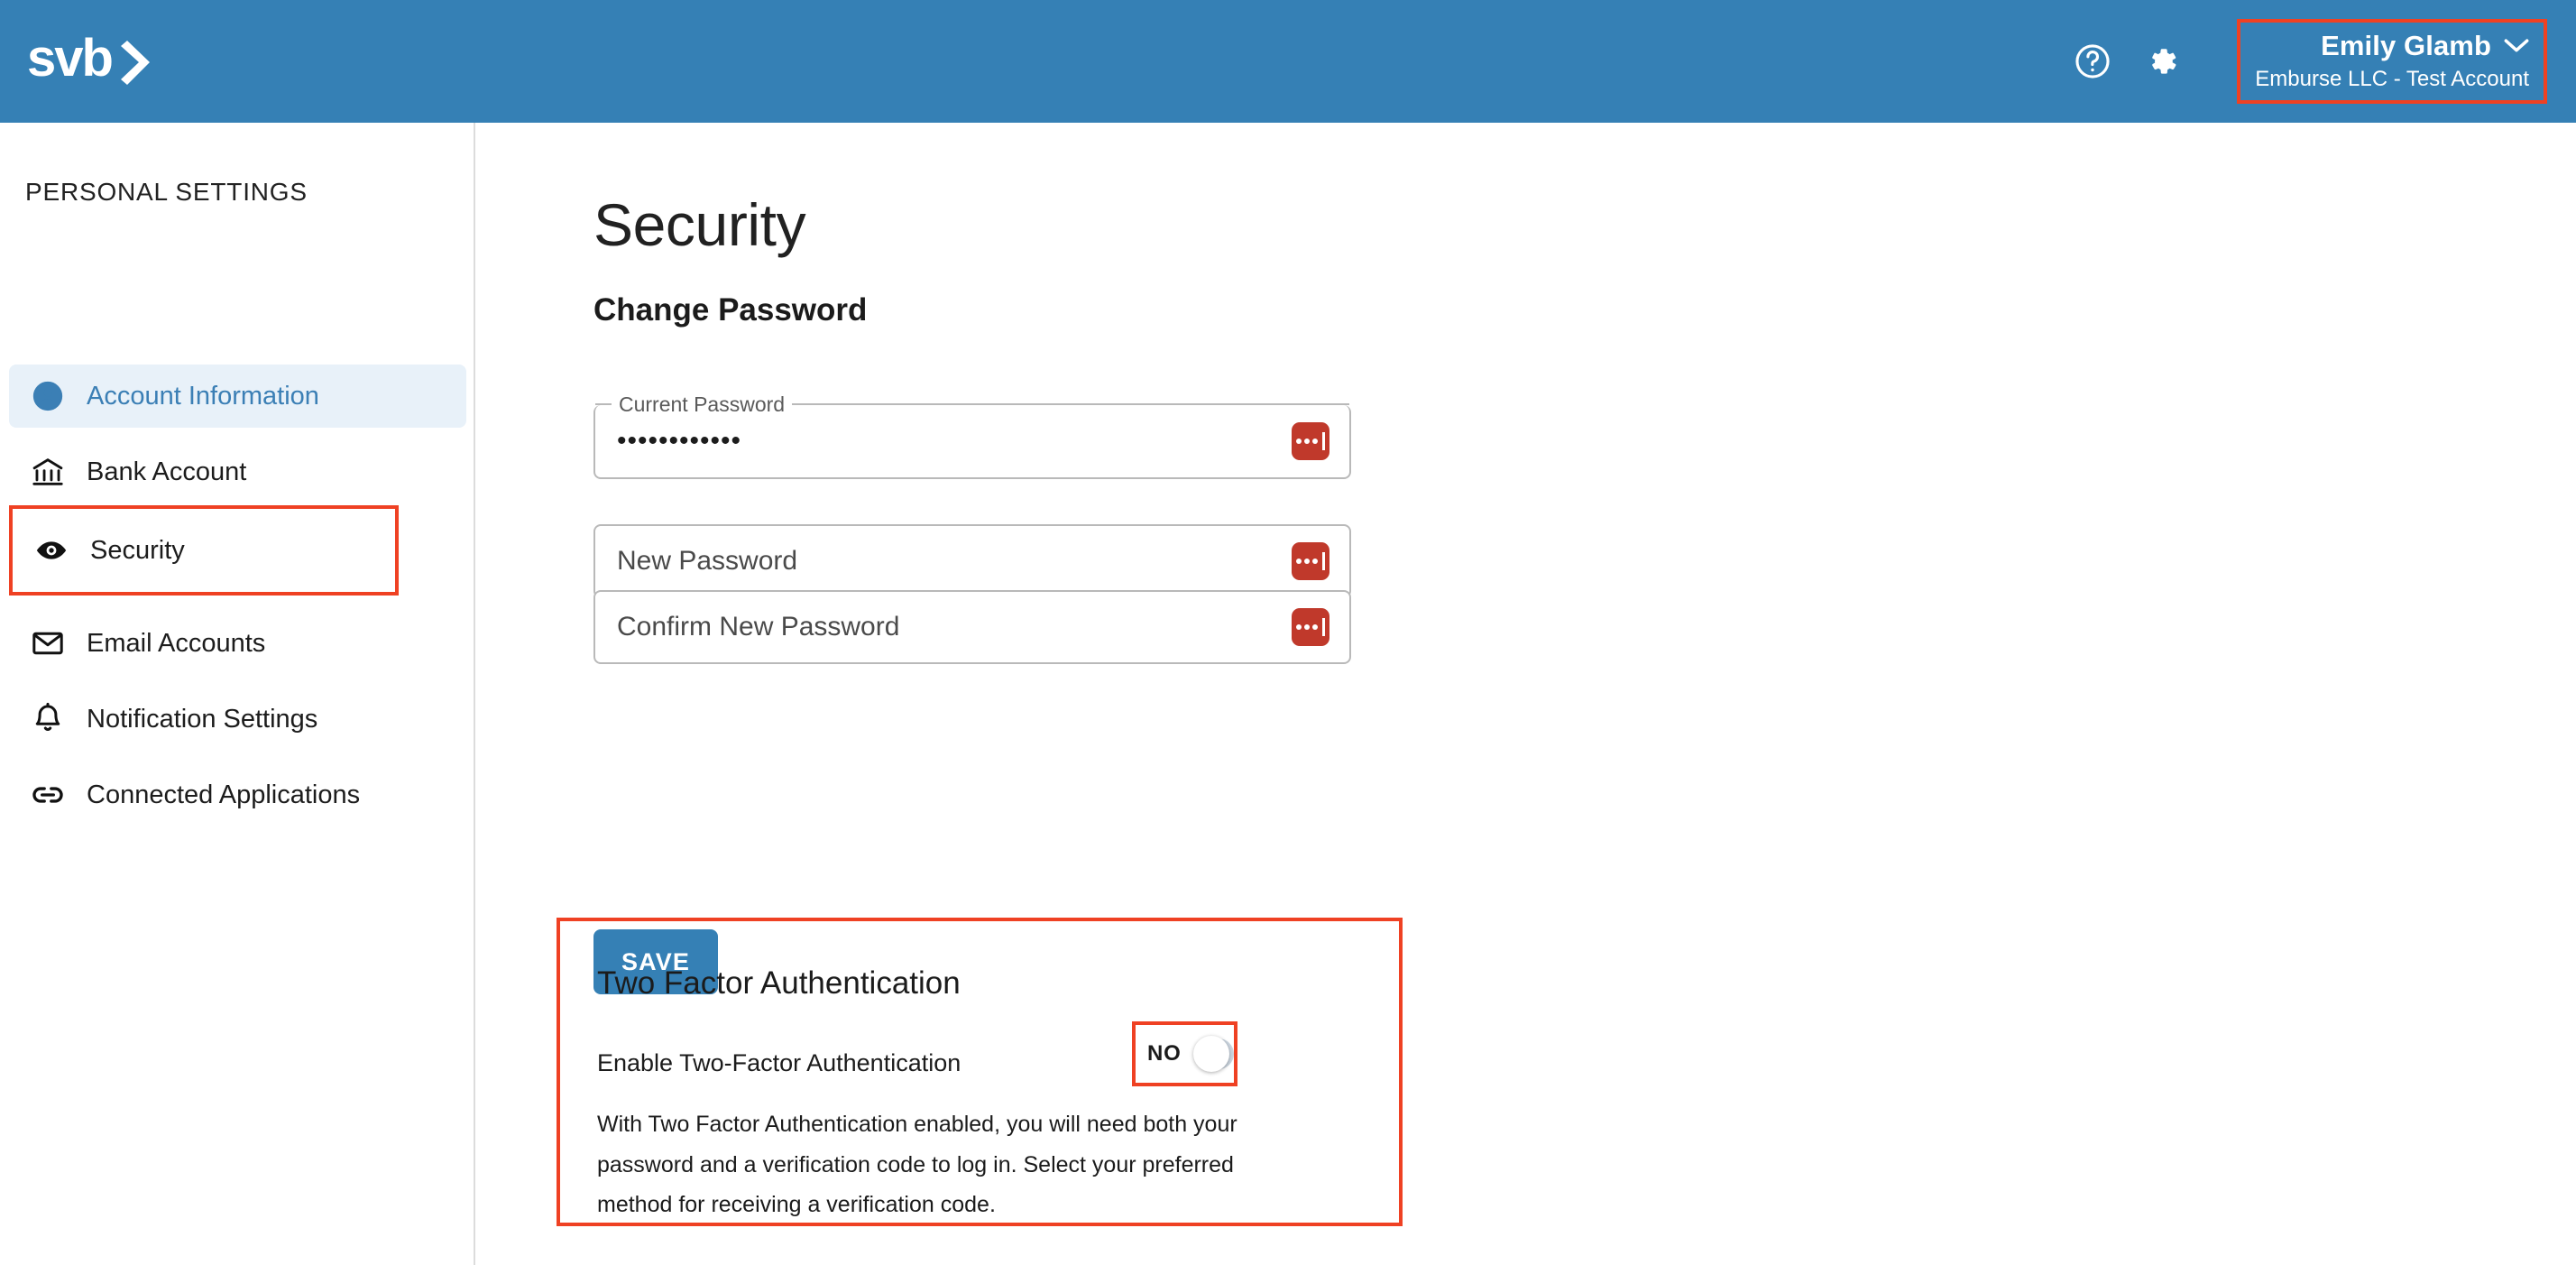 Image resolution: width=2576 pixels, height=1265 pixels. What do you see at coordinates (224, 795) in the screenshot?
I see `sidebar-item-label: Connected Applications` at bounding box center [224, 795].